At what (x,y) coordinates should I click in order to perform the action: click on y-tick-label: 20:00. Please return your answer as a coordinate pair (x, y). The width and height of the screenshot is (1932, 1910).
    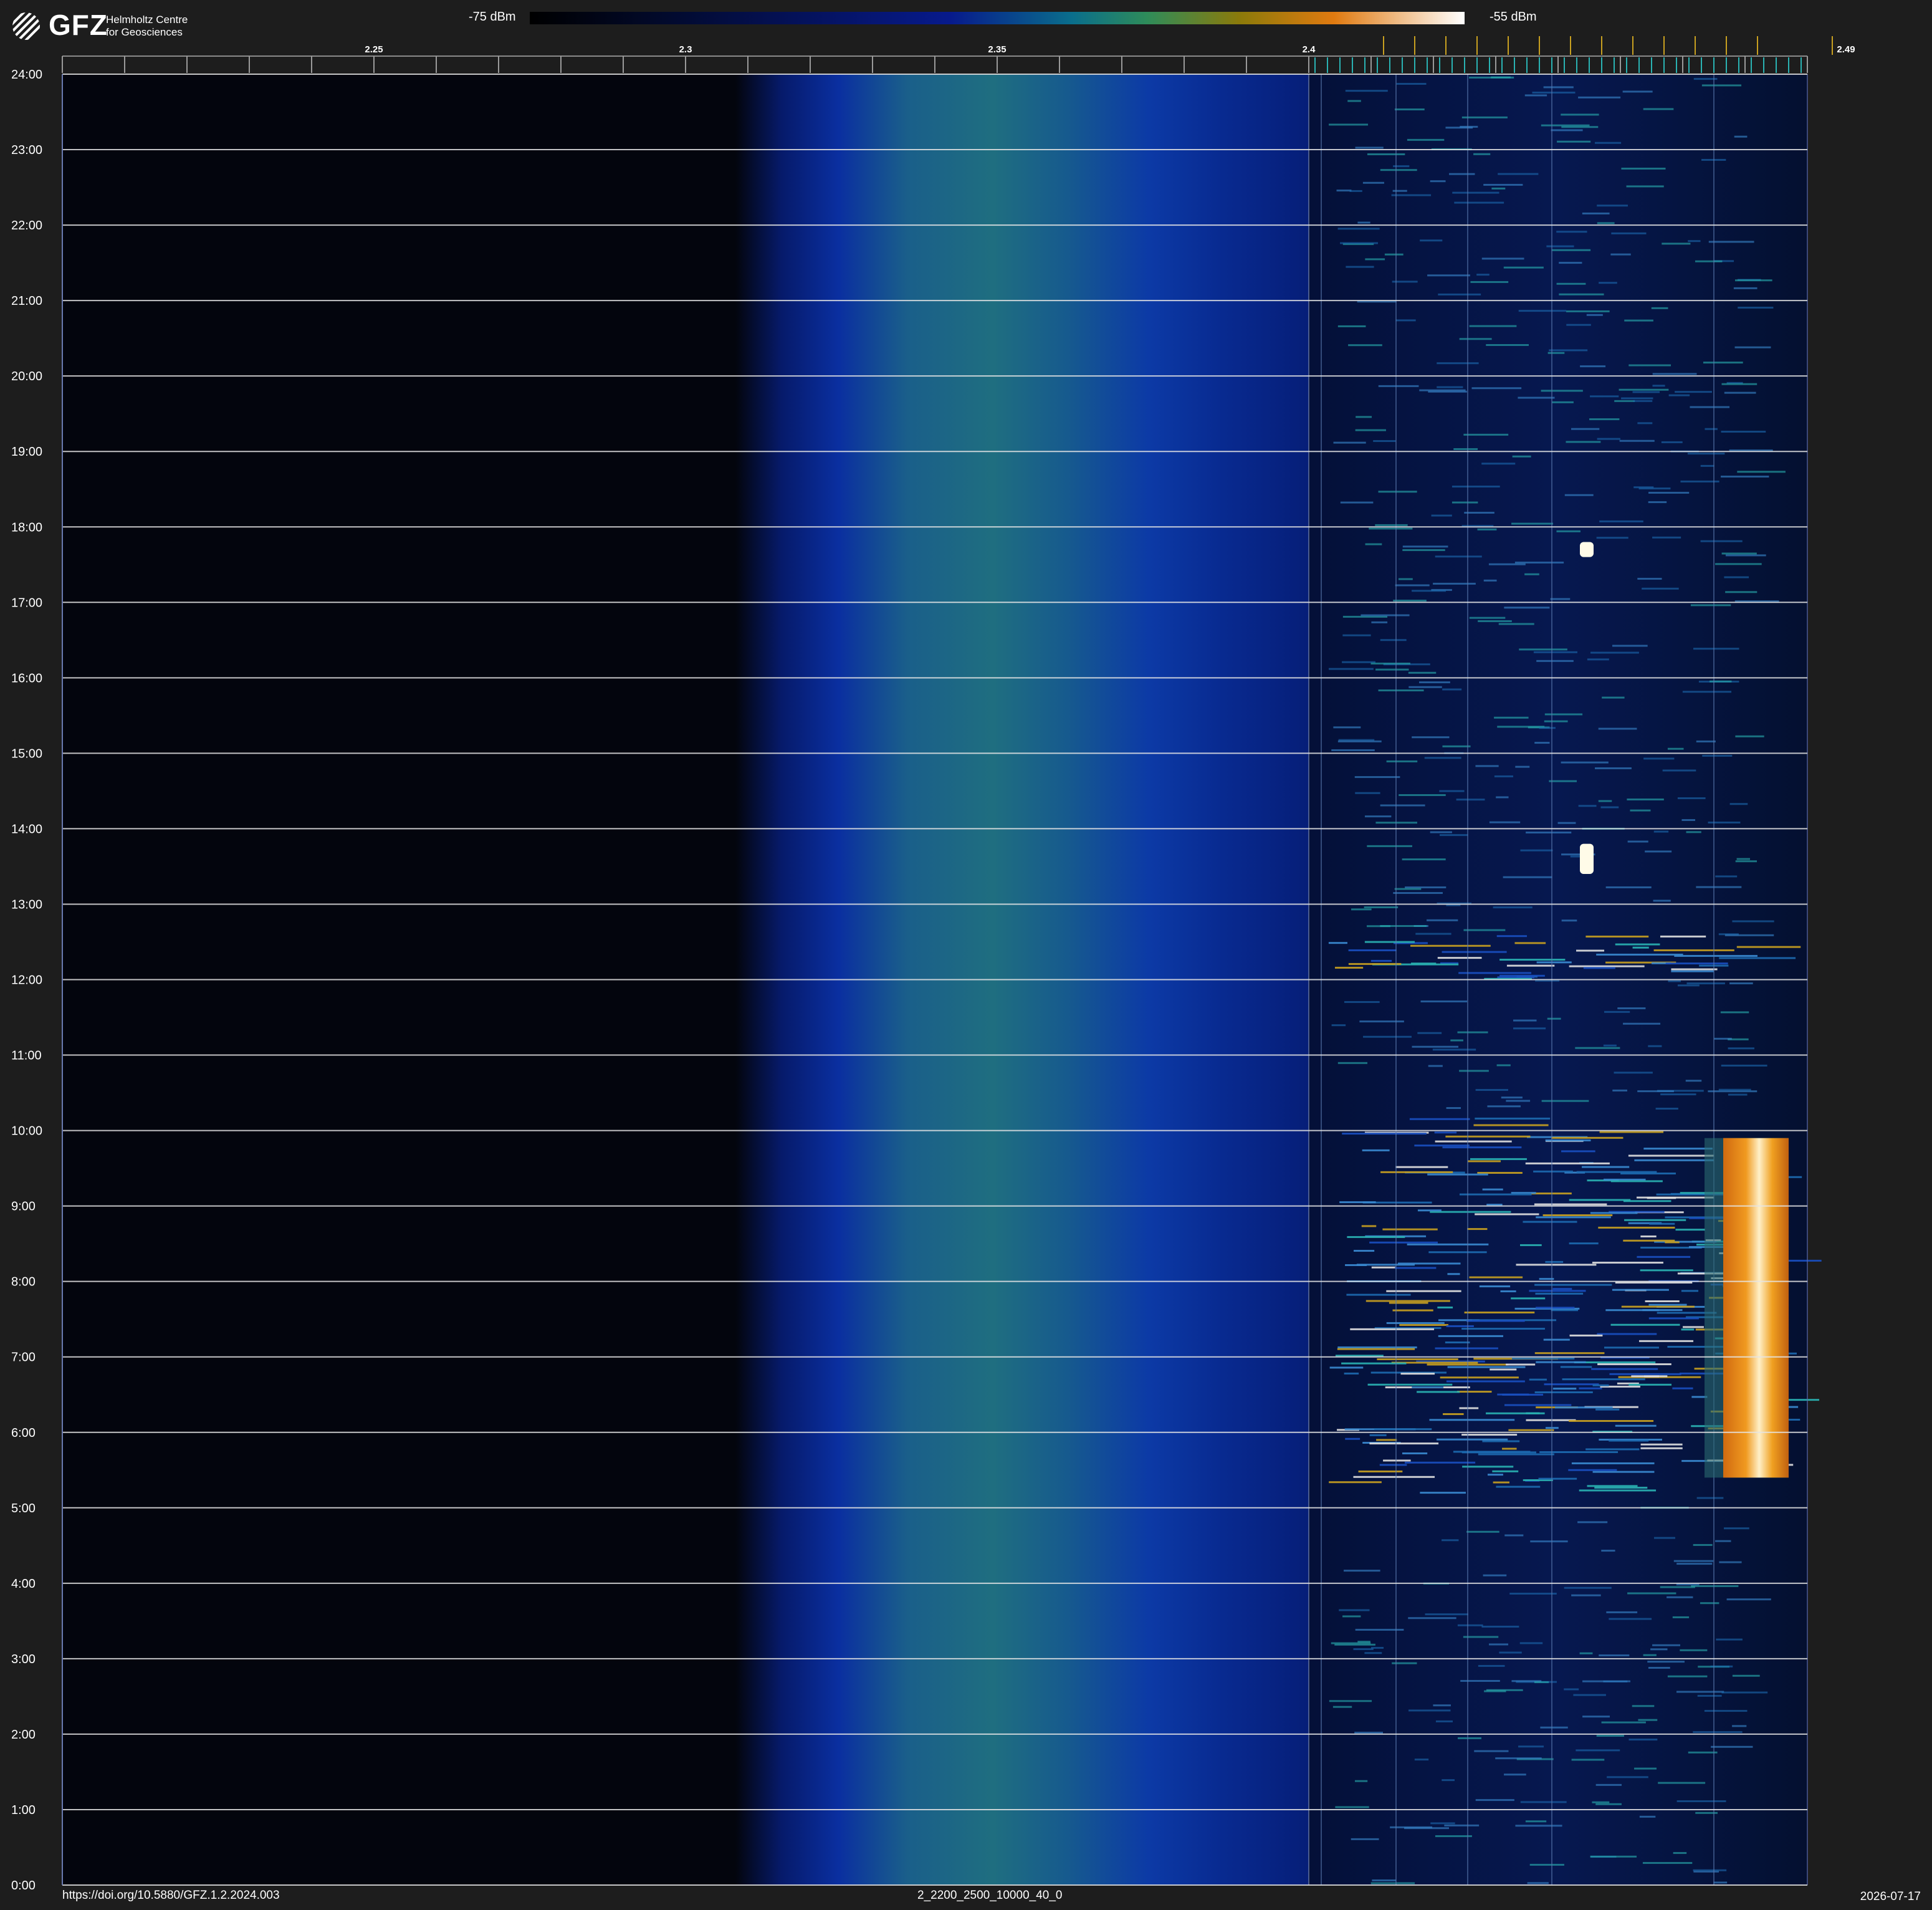
    Looking at the image, I should click on (26, 376).